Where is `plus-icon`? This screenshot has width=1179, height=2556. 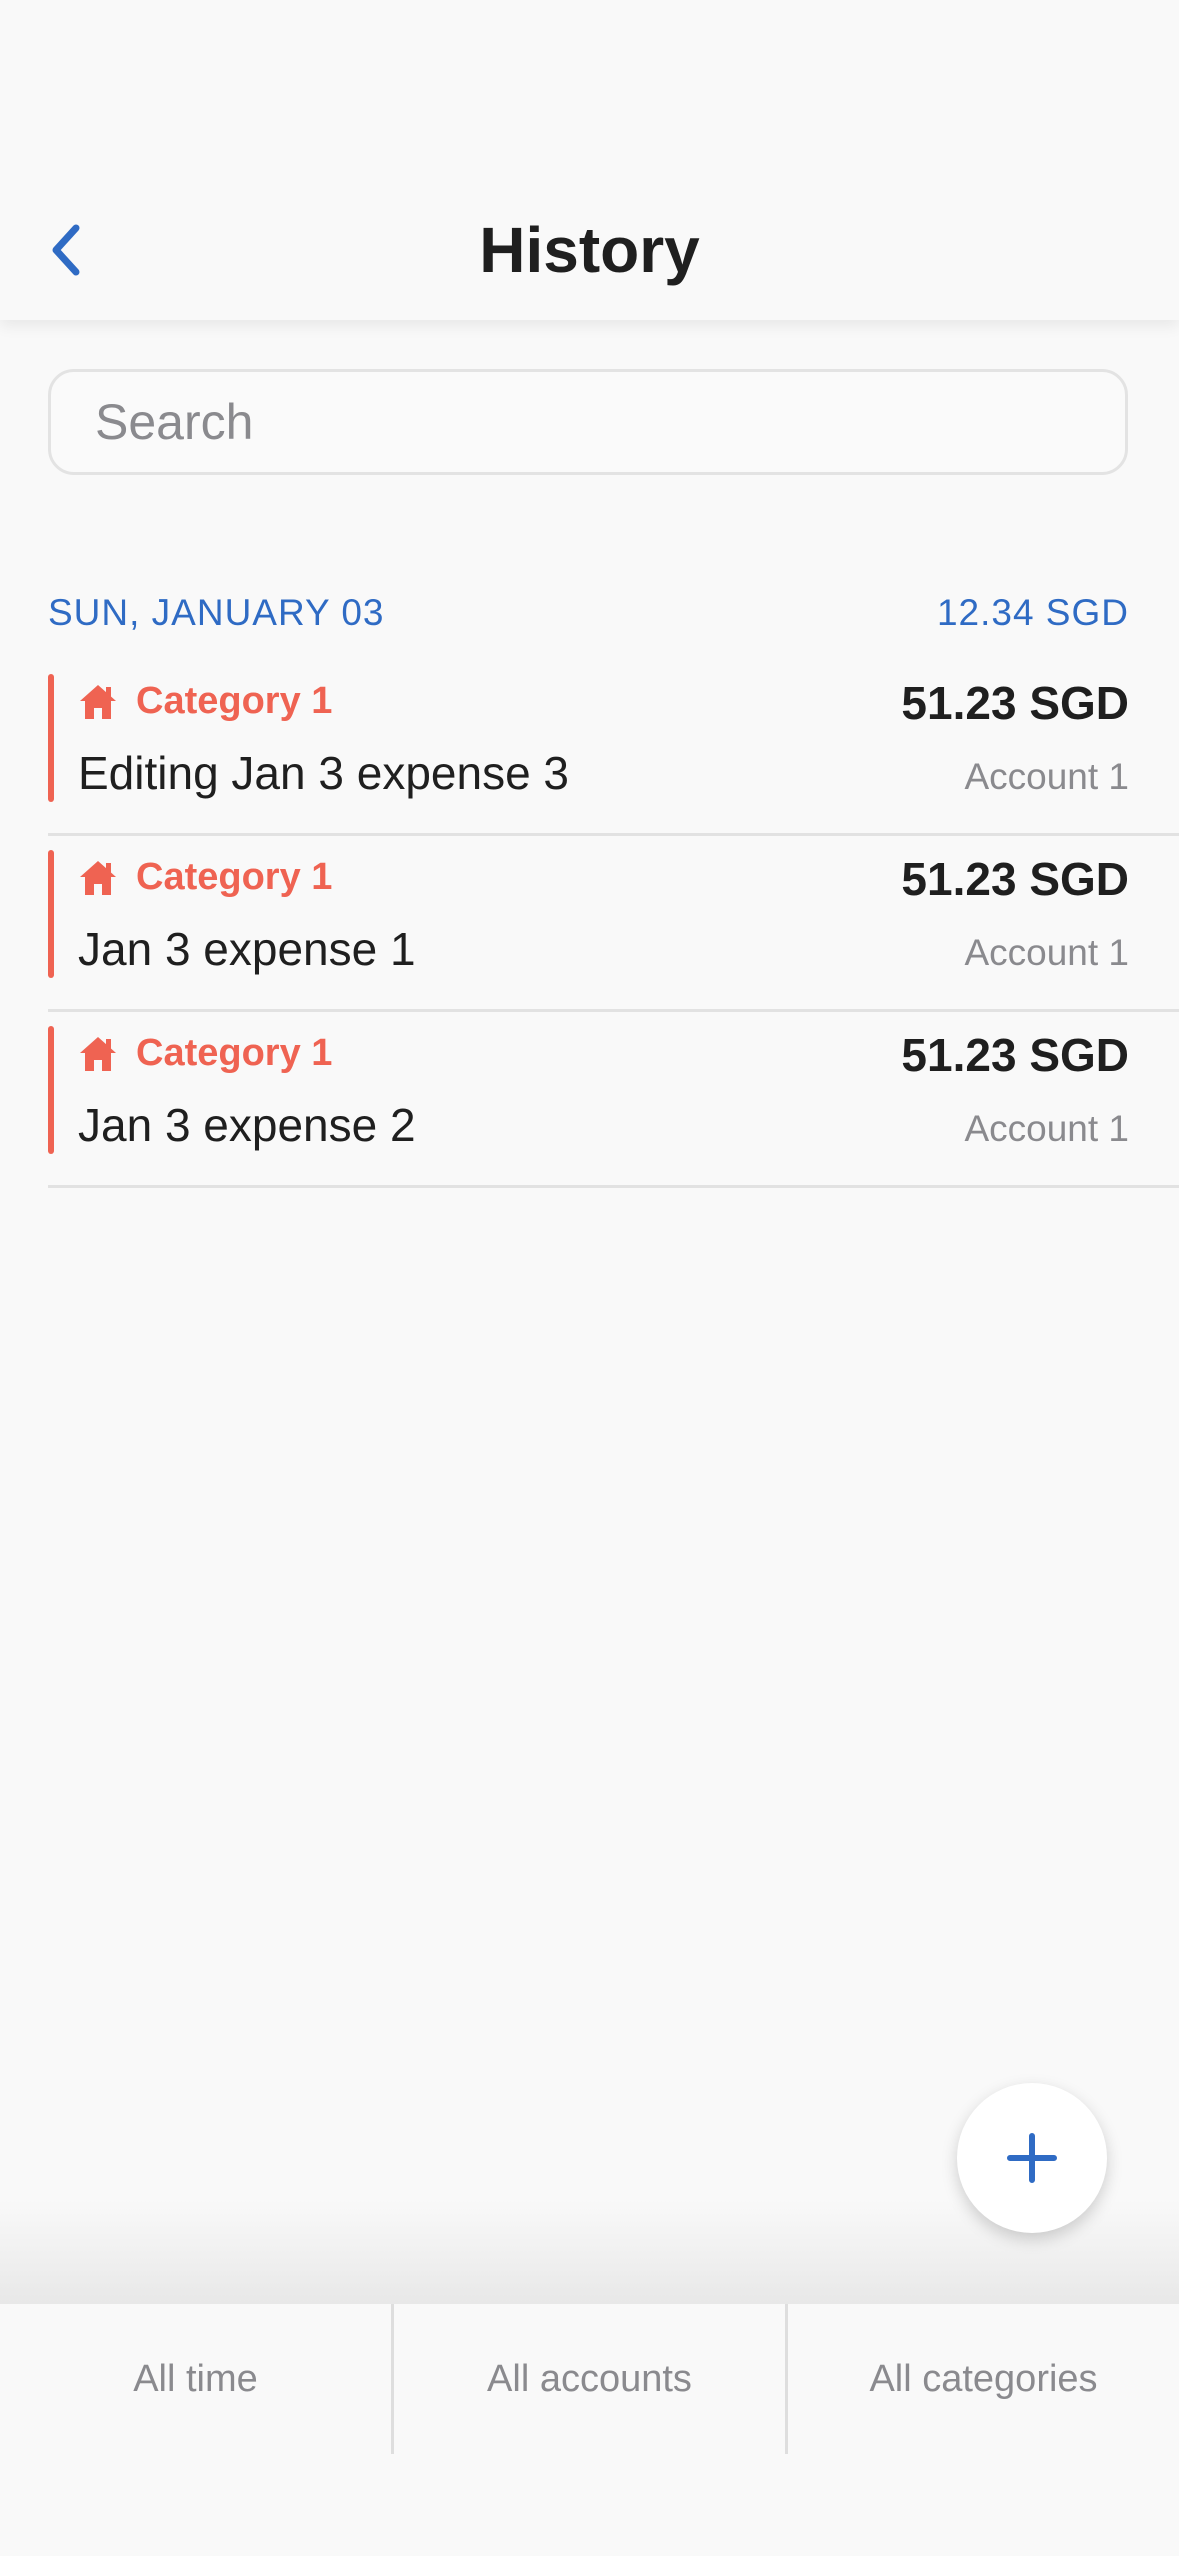
plus-icon is located at coordinates (1032, 2158).